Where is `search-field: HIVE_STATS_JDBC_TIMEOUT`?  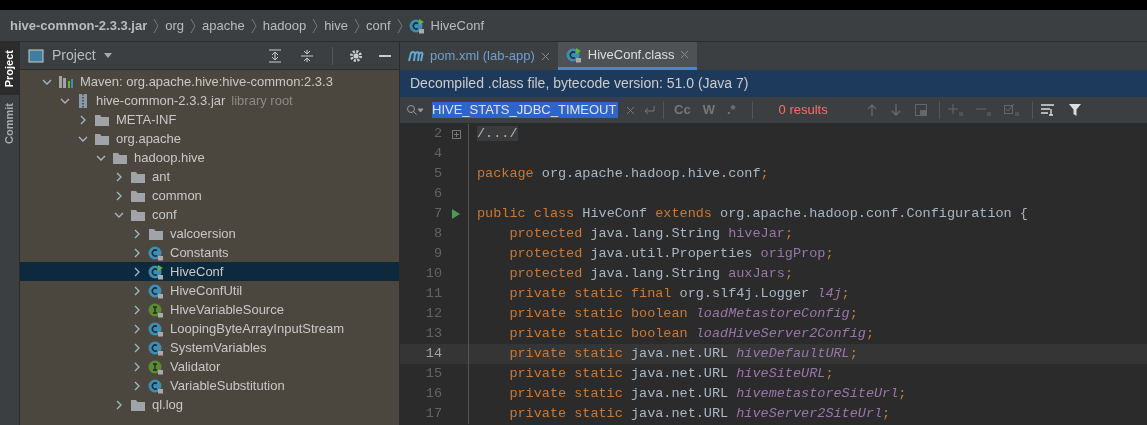 search-field: HIVE_STATS_JDBC_TIMEOUT is located at coordinates (525, 110).